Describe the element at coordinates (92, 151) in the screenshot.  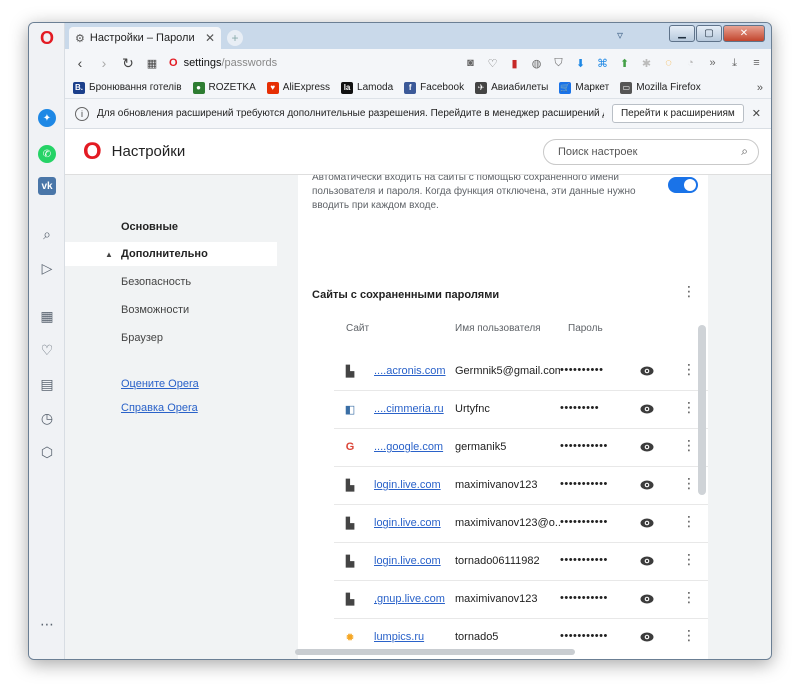
I see `opera-logo-icon: O` at that location.